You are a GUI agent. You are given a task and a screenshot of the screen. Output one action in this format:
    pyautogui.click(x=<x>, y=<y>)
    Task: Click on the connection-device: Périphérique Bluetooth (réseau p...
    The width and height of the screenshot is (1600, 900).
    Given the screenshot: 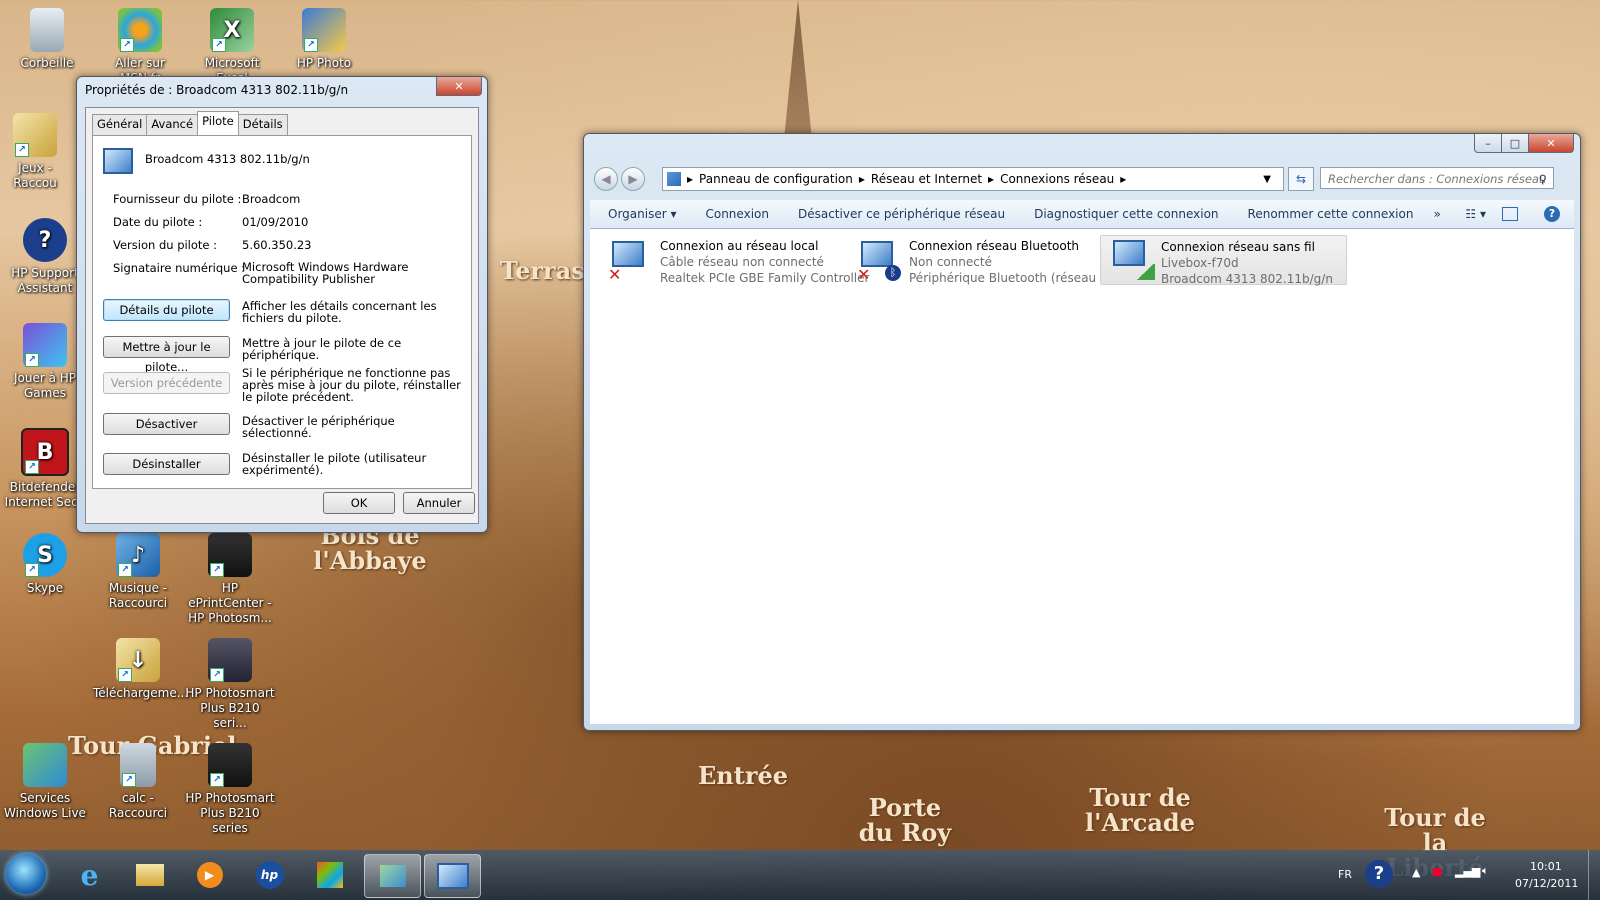 What is the action you would take?
    pyautogui.click(x=1014, y=278)
    